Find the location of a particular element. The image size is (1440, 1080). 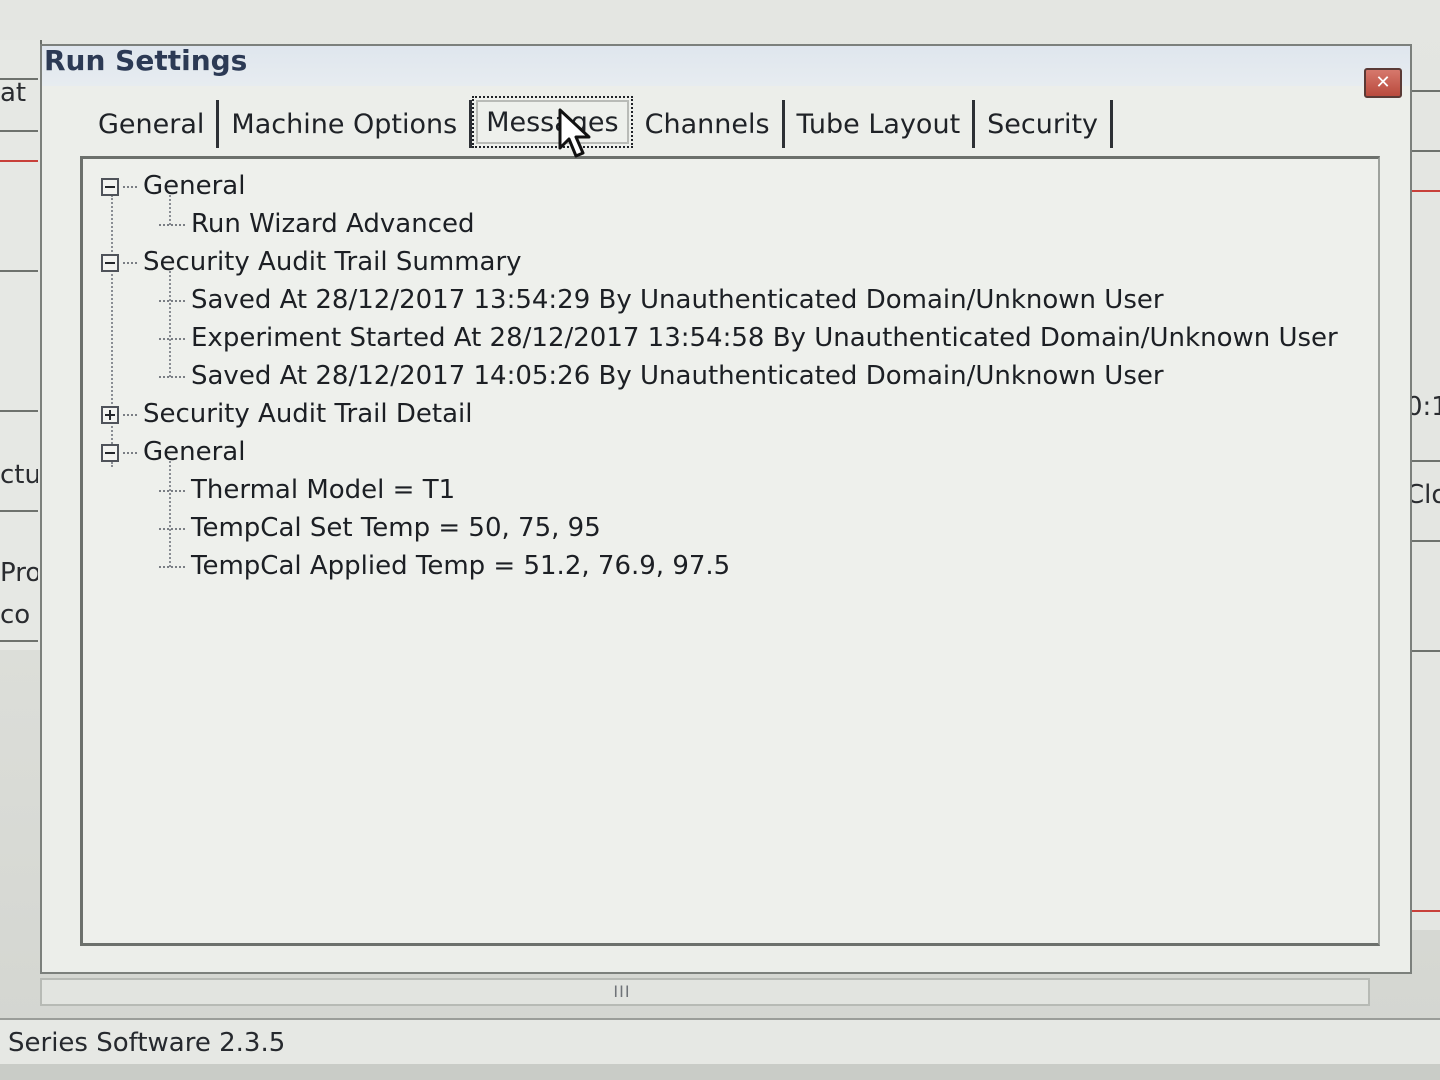

taskbar-edge is located at coordinates (720, 1072).